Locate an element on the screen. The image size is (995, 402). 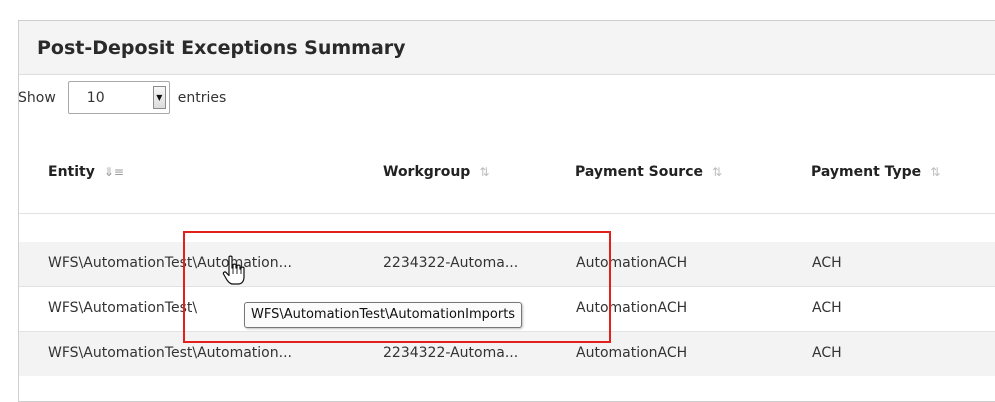
column-header-label: Payment Source is located at coordinates (639, 172).